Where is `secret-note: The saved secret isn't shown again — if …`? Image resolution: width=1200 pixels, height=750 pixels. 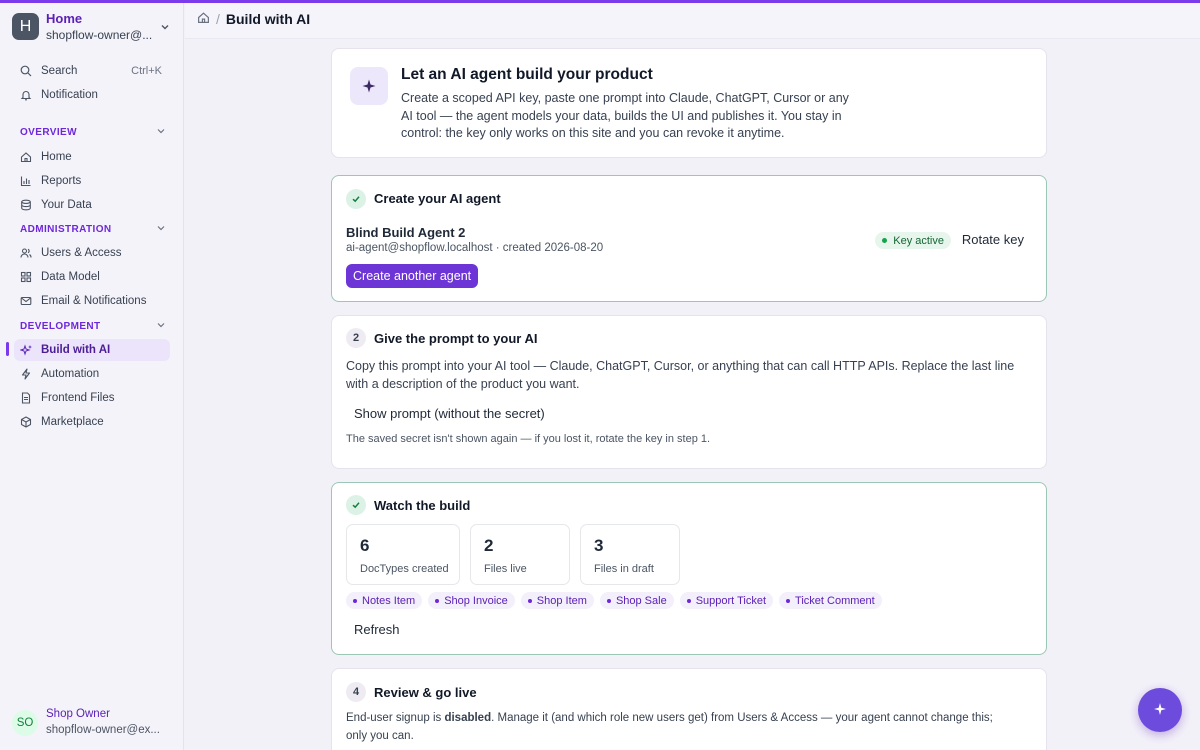 secret-note: The saved secret isn't shown again — if … is located at coordinates (528, 439).